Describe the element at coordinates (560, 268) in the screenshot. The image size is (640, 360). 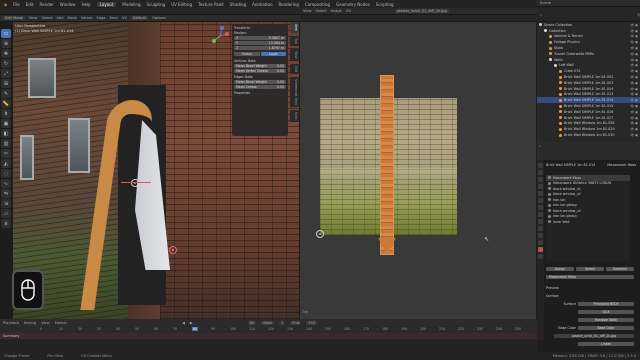
I see `assign-button: Assign` at that location.